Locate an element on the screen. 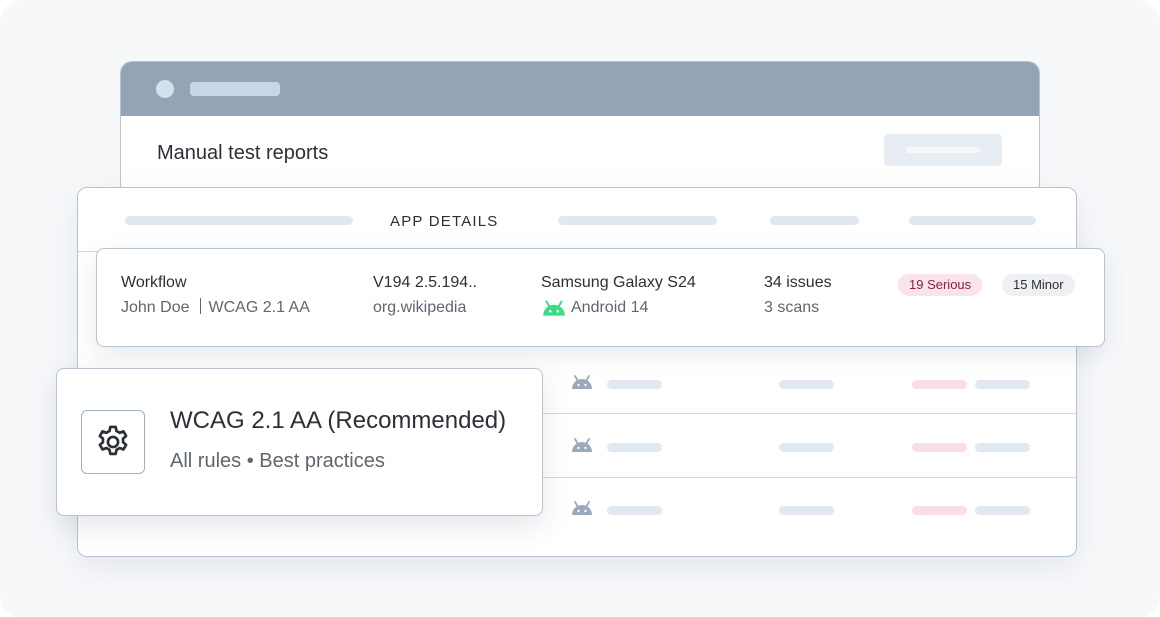 The image size is (1160, 617). column-header-app-details: APP DETAILS is located at coordinates (444, 221).